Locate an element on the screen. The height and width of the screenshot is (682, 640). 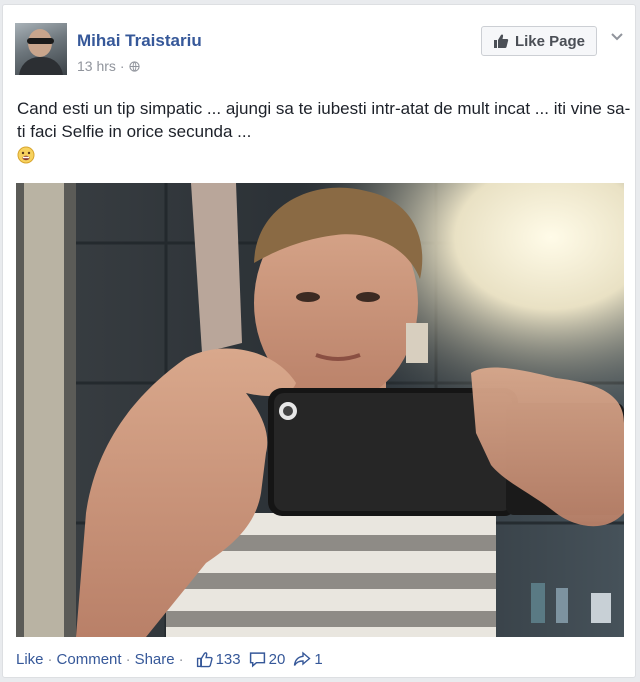
likes-count: 133 is located at coordinates (218, 659).